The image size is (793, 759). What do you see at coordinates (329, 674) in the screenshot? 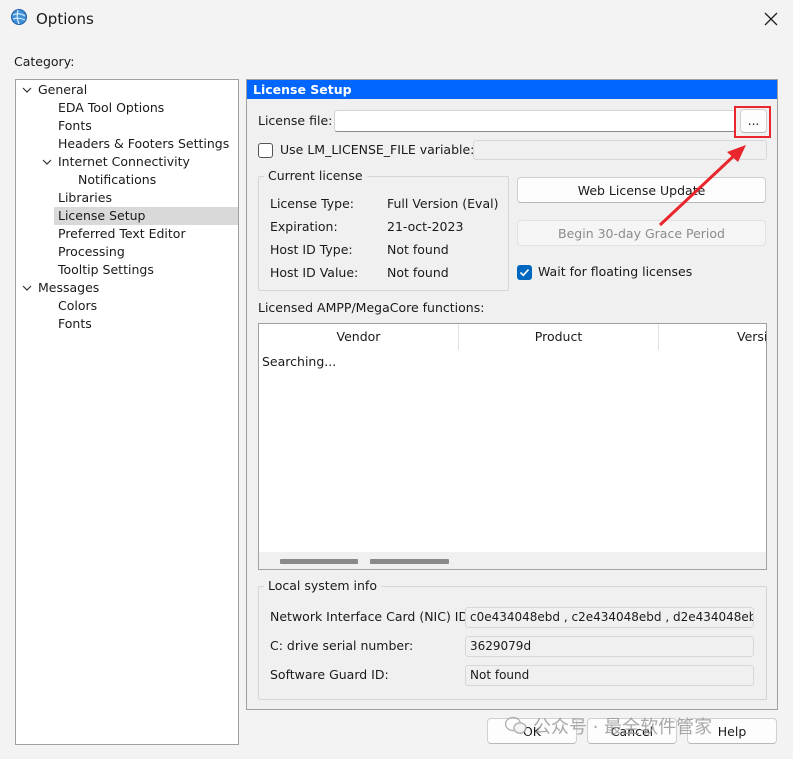
I see `software-guard-label: Software Guard ID:` at bounding box center [329, 674].